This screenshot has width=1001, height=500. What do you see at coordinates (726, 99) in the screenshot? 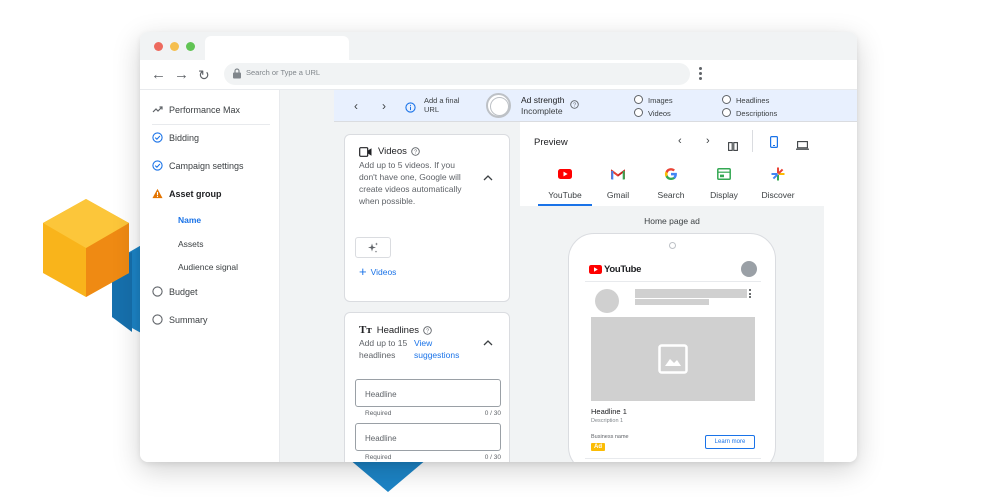
I see `check-headlines-radio` at bounding box center [726, 99].